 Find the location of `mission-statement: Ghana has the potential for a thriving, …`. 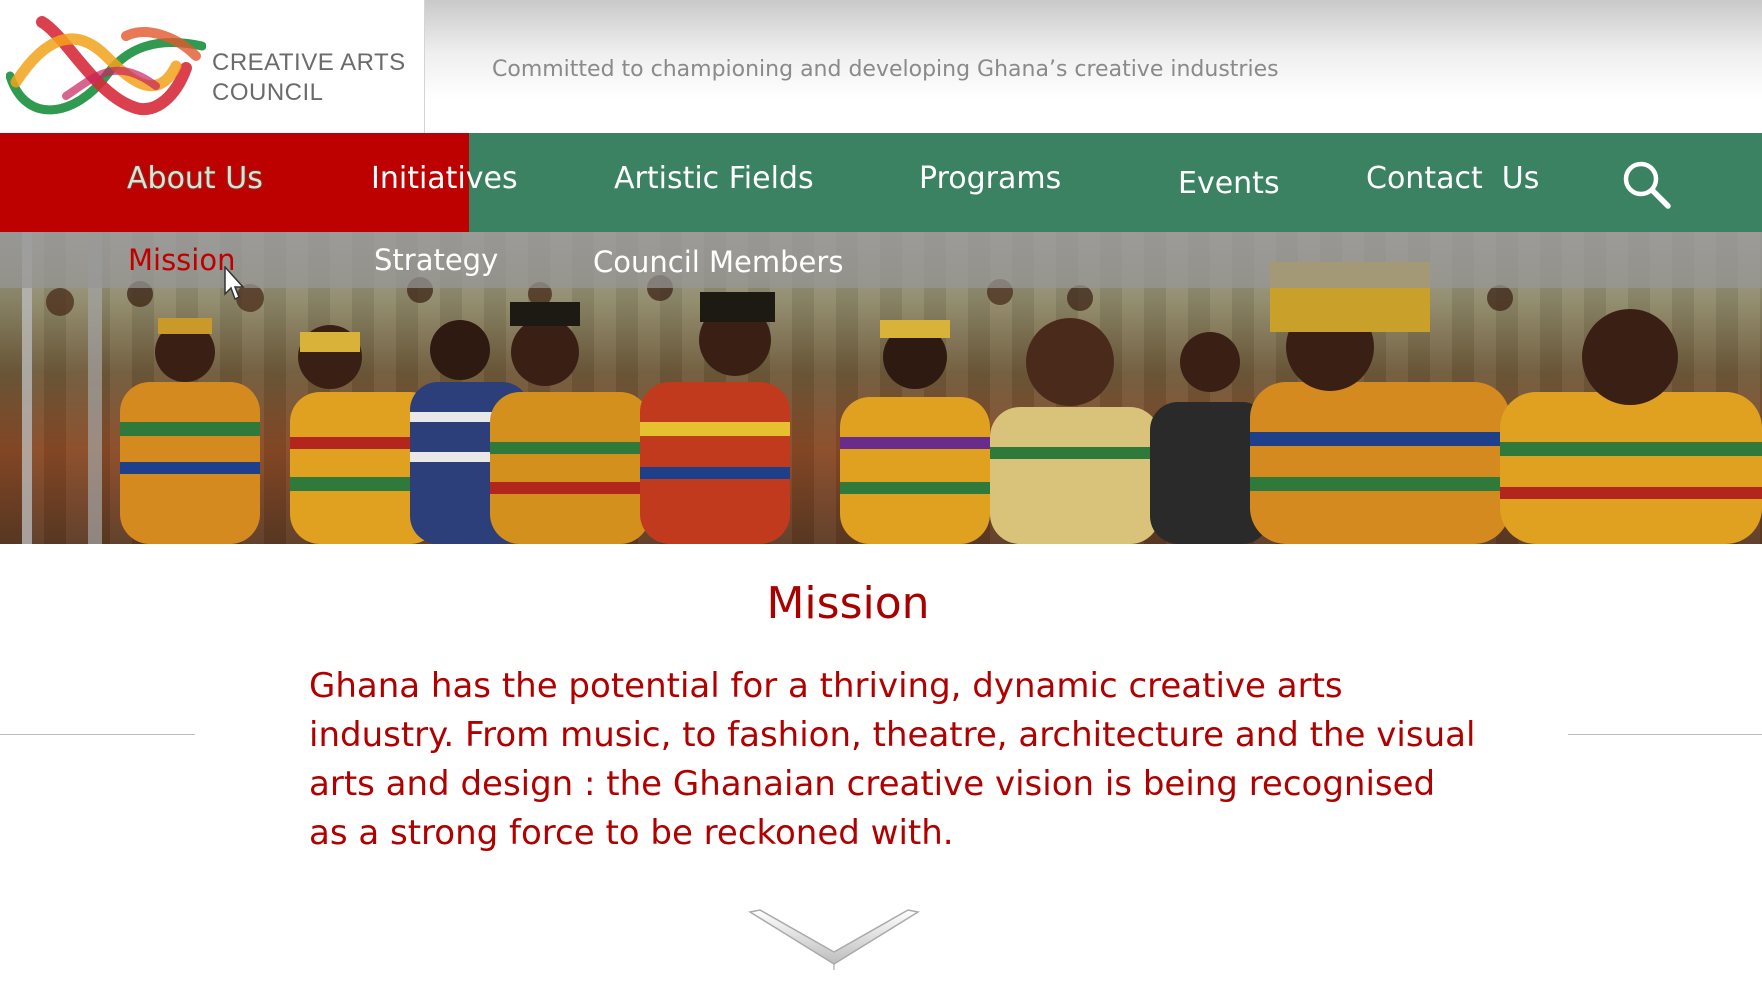

mission-statement: Ghana has the potential for a thriving, … is located at coordinates (892, 759).